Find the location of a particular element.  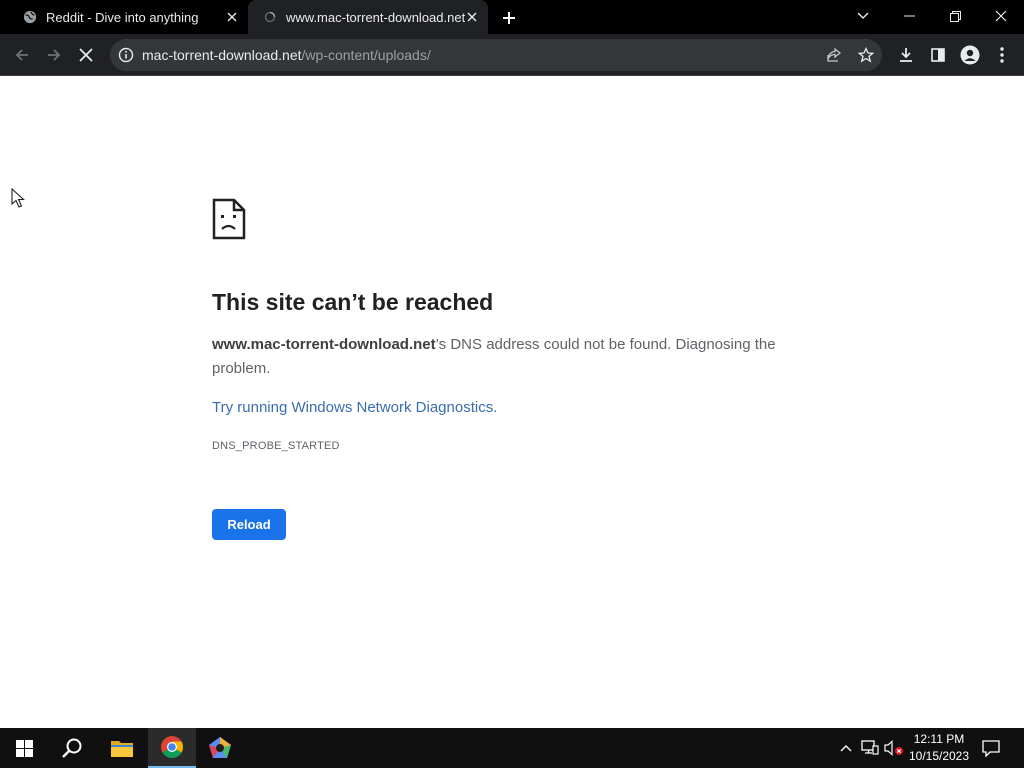

stop-loading-icon is located at coordinates (86, 55).